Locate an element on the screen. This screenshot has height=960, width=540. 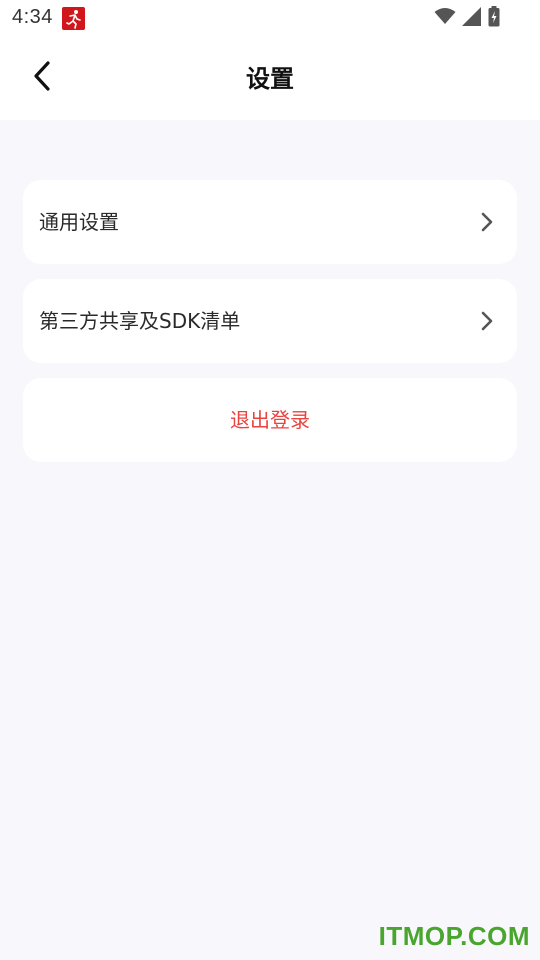
top-bar: 4:34 设置 is located at coordinates (270, 60).